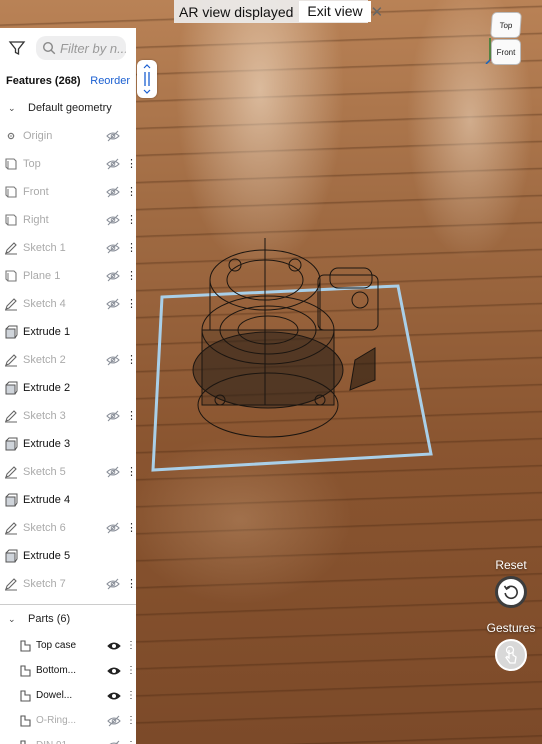 Image resolution: width=542 pixels, height=744 pixels. I want to click on feature-row: Top ⋮, so click(68, 164).